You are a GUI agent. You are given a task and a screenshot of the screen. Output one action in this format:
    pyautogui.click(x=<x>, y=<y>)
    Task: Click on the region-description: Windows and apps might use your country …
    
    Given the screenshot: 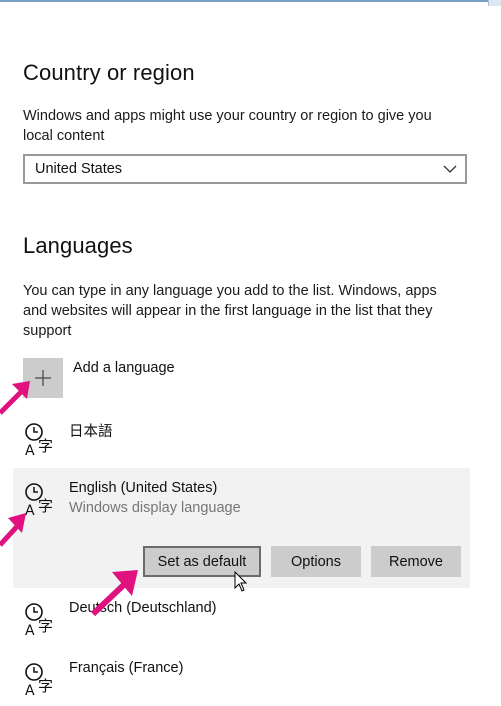 What is the action you would take?
    pyautogui.click(x=227, y=126)
    